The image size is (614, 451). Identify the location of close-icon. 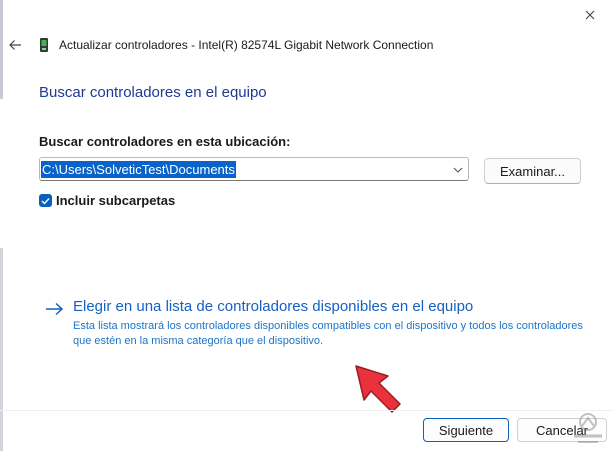
(590, 15).